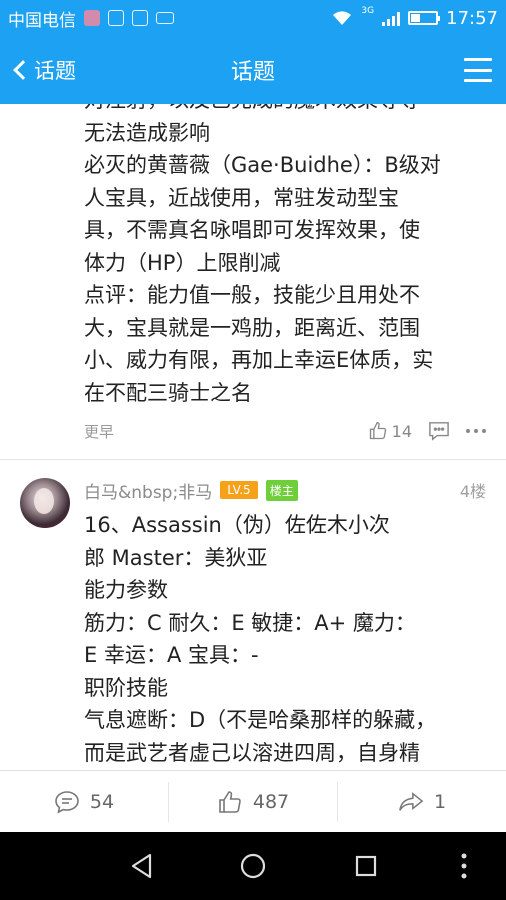 This screenshot has height=900, width=506. Describe the element at coordinates (250, 622) in the screenshot. I see `text-line: 筋力：C 耐久：E 敏捷：A+ 魔力：` at that location.